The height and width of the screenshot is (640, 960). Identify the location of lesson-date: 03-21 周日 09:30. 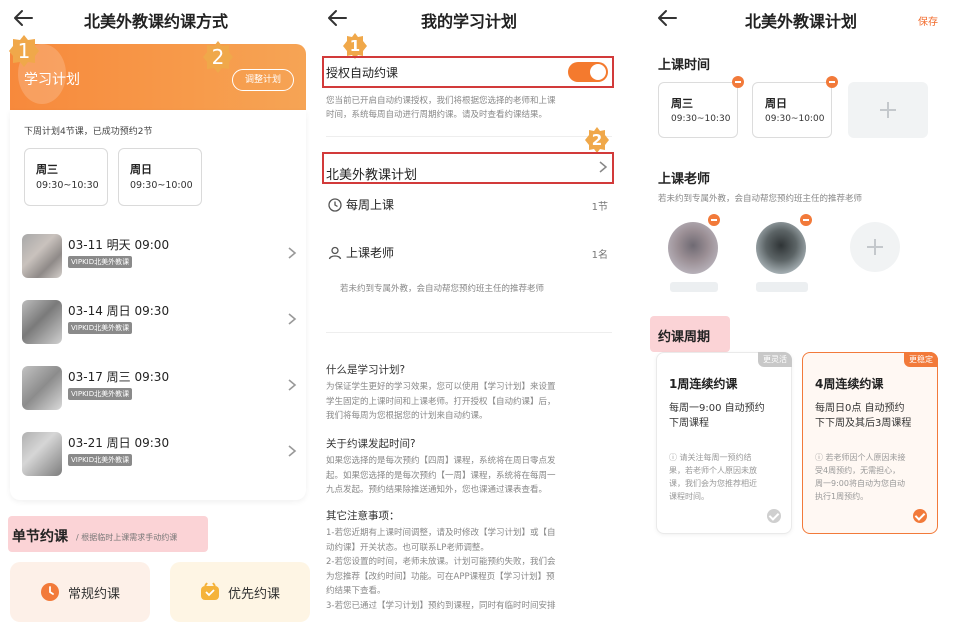
(119, 443).